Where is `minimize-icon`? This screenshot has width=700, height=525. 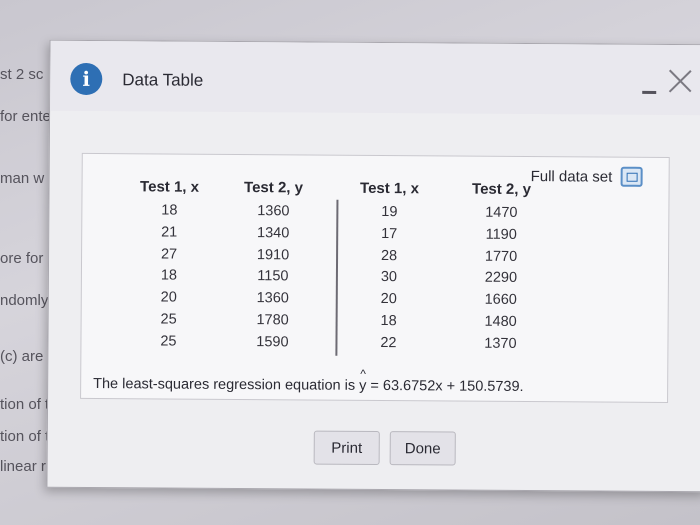
minimize-icon is located at coordinates (649, 92).